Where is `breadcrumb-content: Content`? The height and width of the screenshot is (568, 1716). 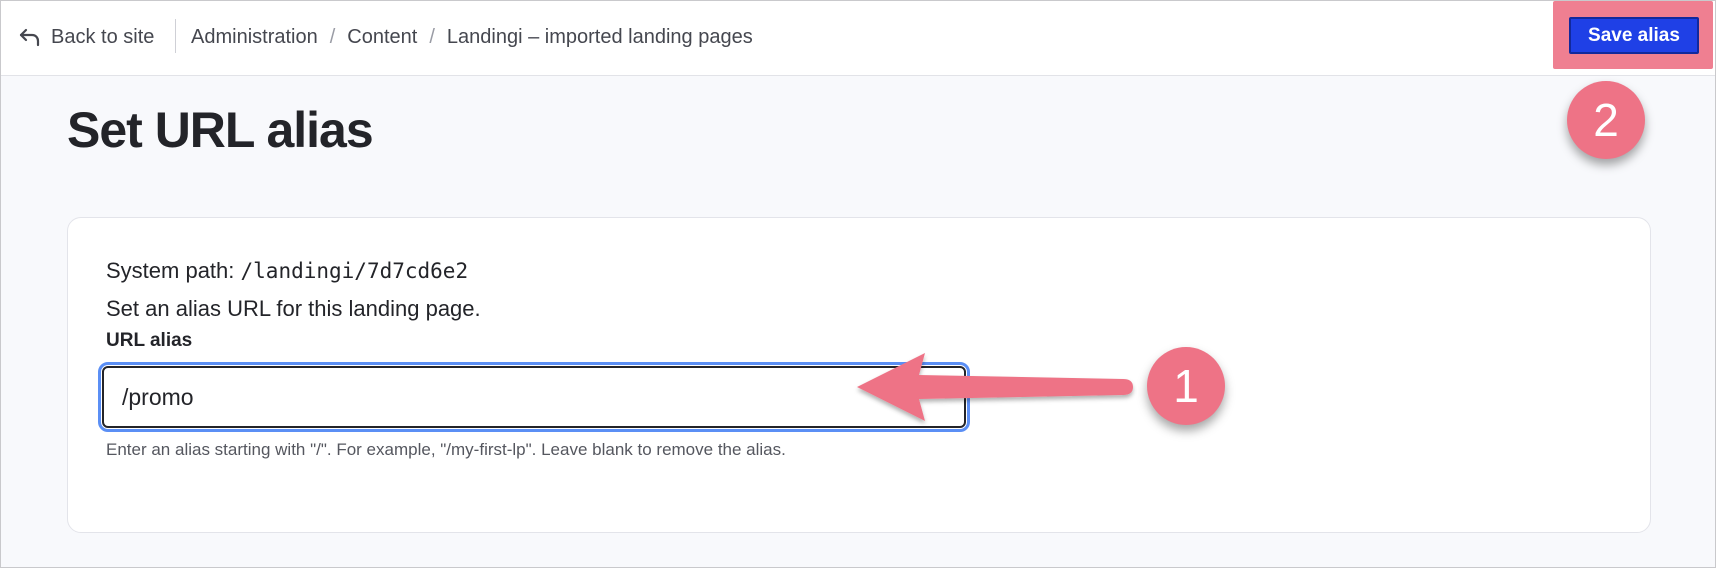 breadcrumb-content: Content is located at coordinates (382, 37).